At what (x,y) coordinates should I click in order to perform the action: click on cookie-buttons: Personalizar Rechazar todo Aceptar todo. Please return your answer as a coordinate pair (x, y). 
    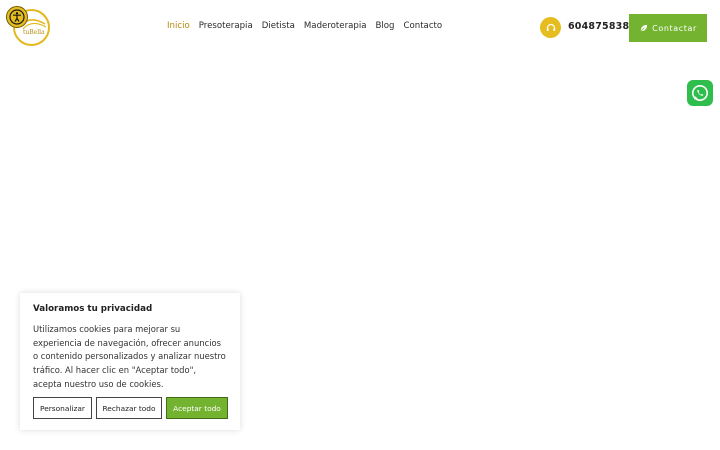
    Looking at the image, I should click on (130, 408).